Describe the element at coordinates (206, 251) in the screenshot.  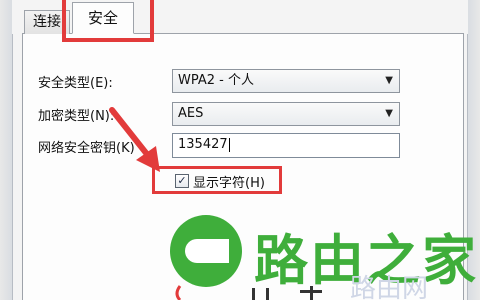
I see `brand-logo` at that location.